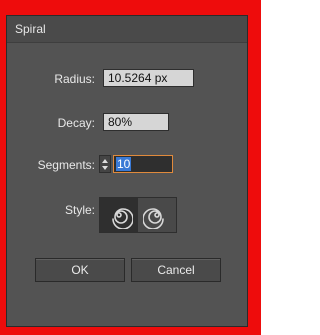  Describe the element at coordinates (79, 210) in the screenshot. I see `style-label: Style:` at that location.